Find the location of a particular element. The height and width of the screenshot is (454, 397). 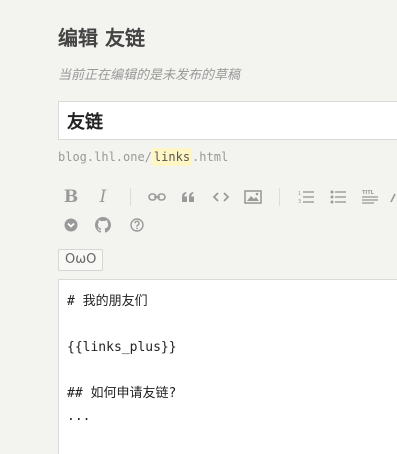

chevron-down-circle-icon is located at coordinates (71, 225).